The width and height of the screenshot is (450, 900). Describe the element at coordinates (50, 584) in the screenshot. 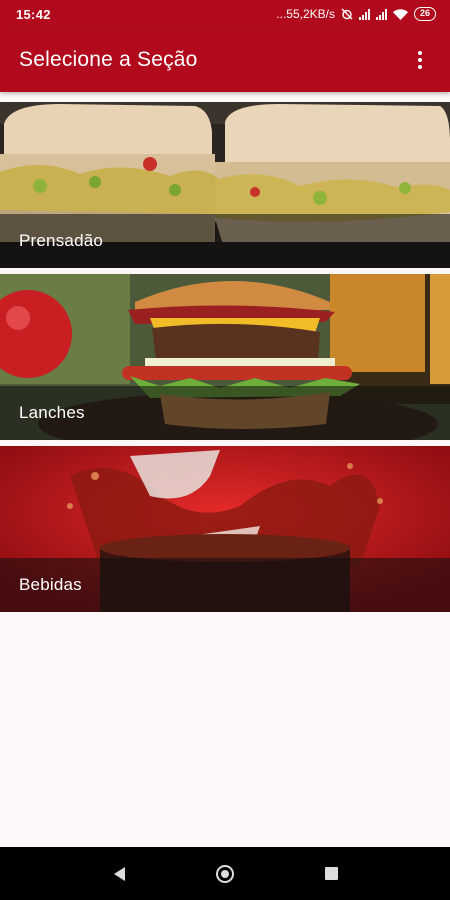

I see `section-label: Bebidas` at that location.